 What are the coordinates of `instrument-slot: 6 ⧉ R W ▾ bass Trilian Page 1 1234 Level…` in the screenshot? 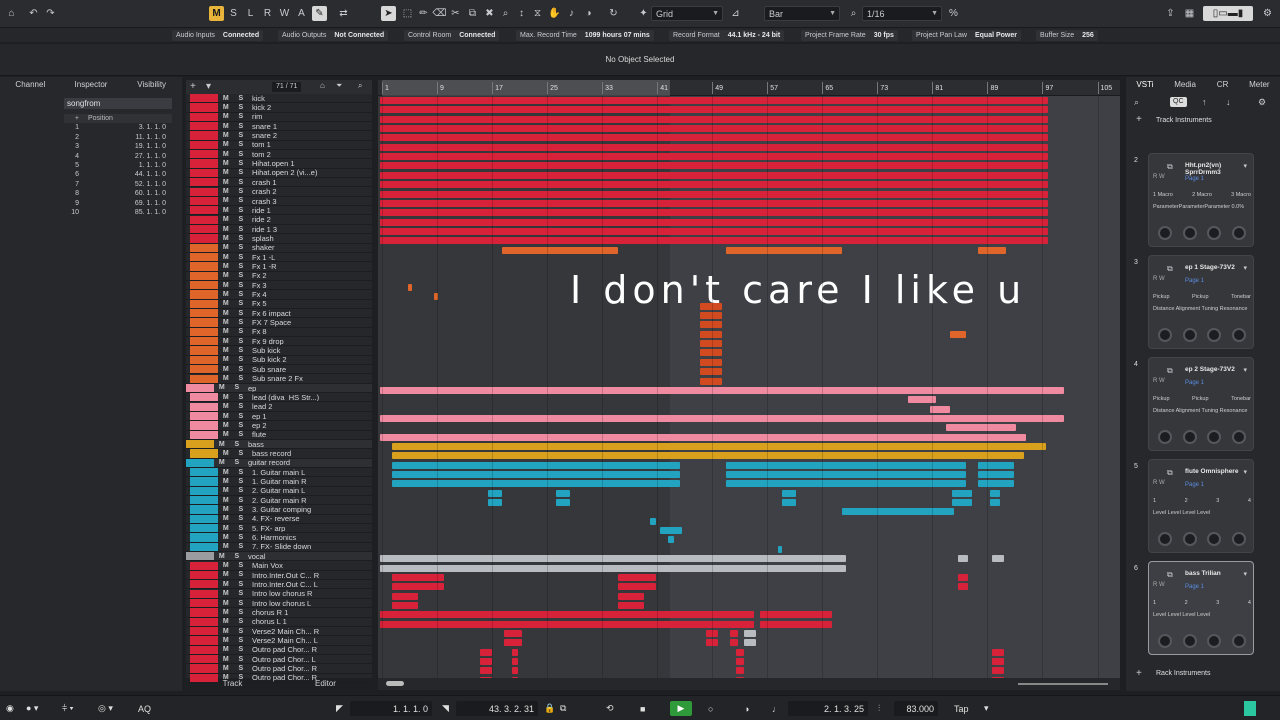 It's located at (1202, 611).